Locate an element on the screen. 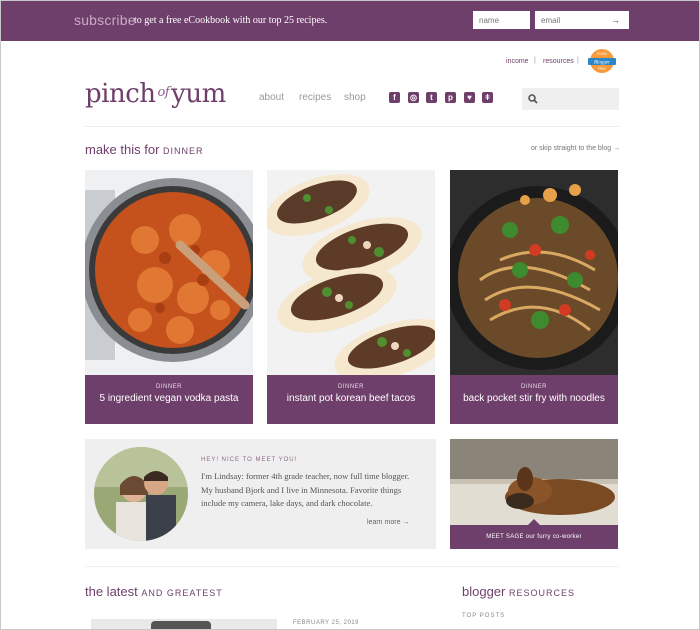  avatar is located at coordinates (141, 494).